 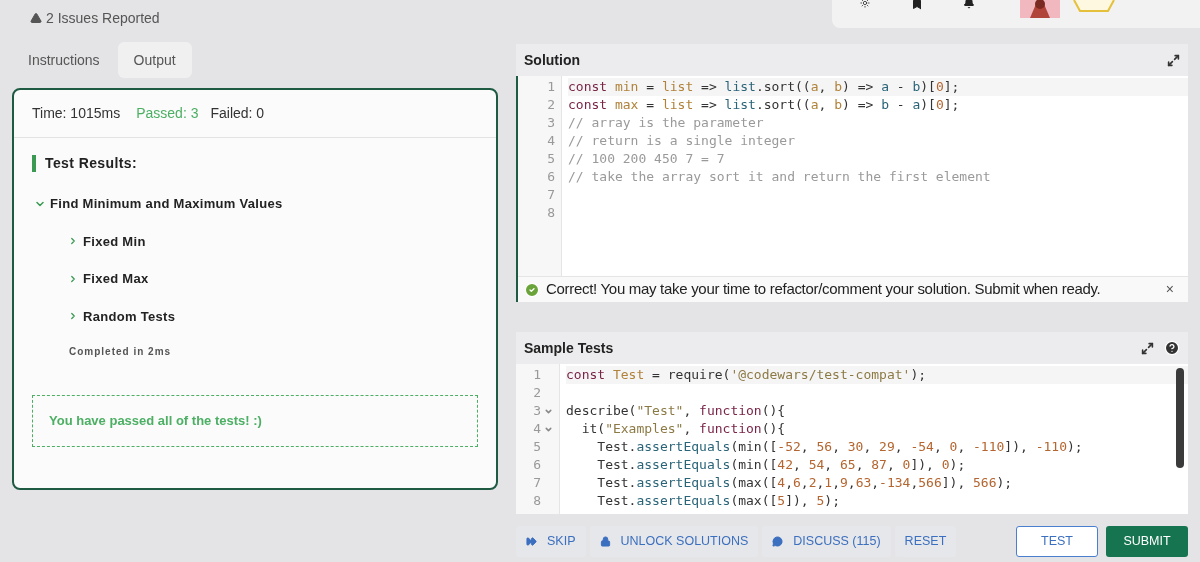 I want to click on code-line: // take the array sort it and return the first element, so click(x=779, y=176).